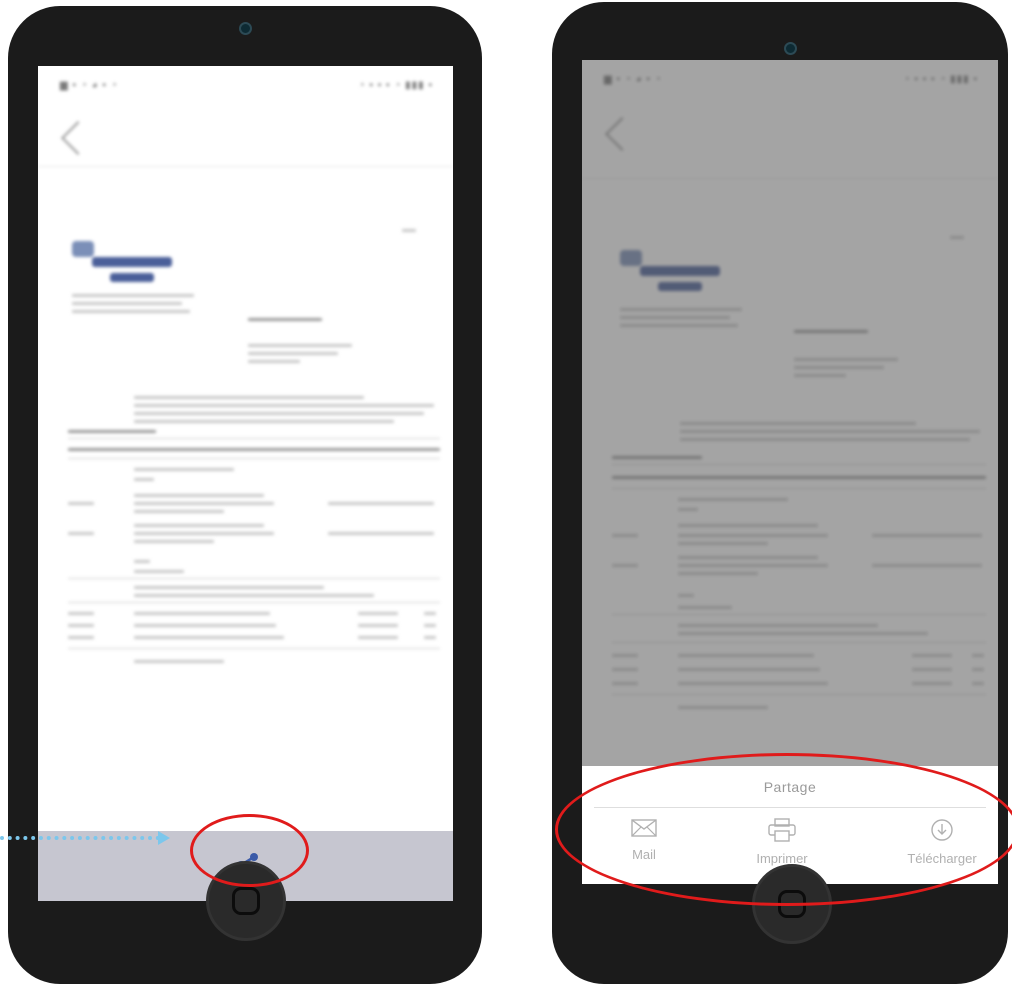 This screenshot has width=1012, height=988. I want to click on status-bar: ▆ ▪ ◔ ◕ ▪ ◔ ◔ ▪ ▪ ▪ ◔ ▮▮▮ ▪, so click(245, 87).